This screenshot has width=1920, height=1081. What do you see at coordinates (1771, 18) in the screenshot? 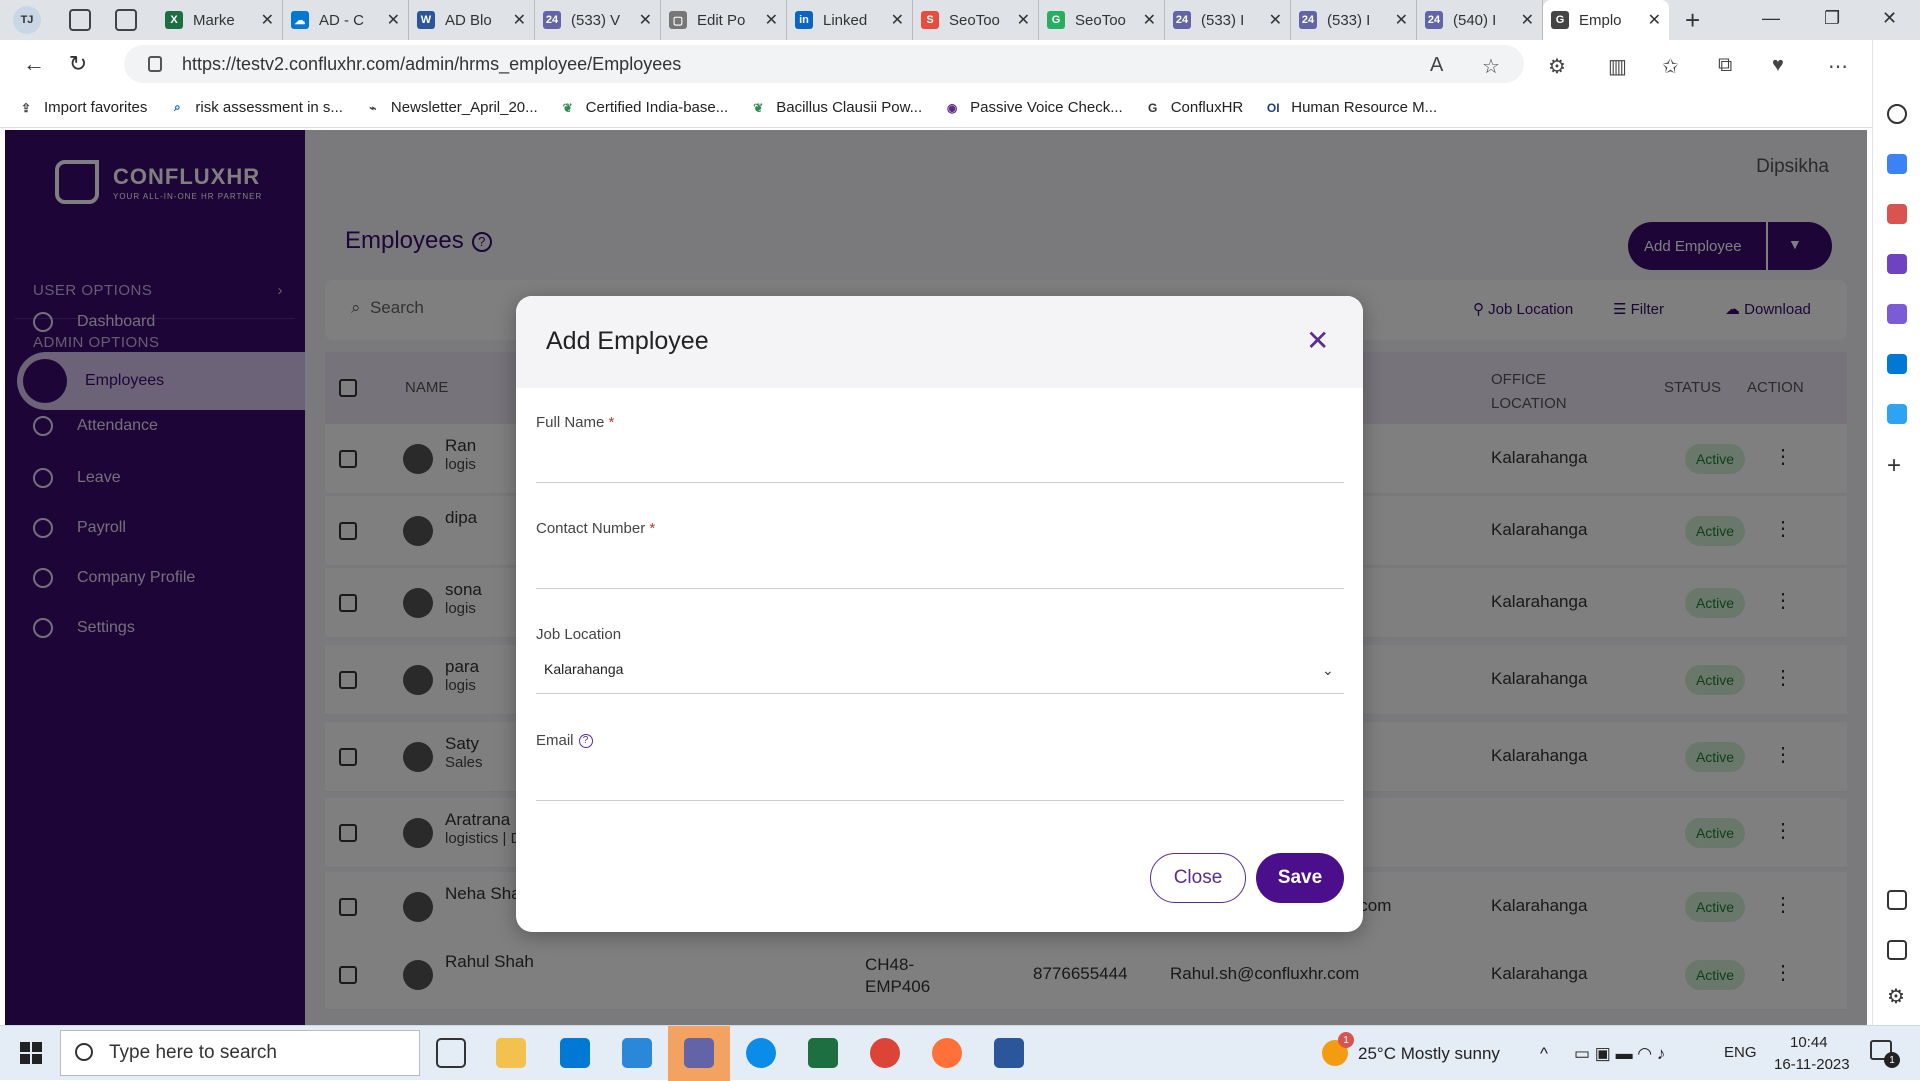
I see `minimize-button: —` at bounding box center [1771, 18].